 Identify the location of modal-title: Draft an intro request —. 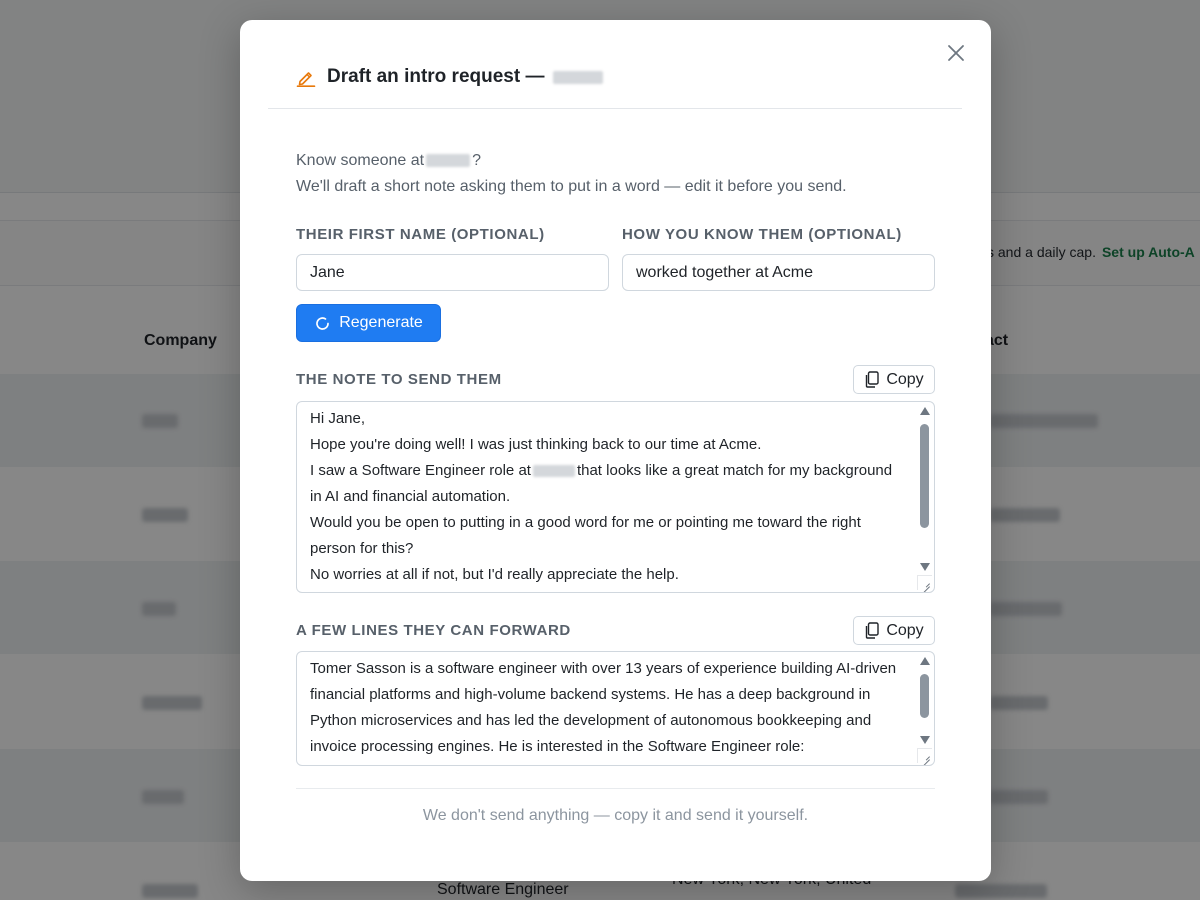
(465, 77).